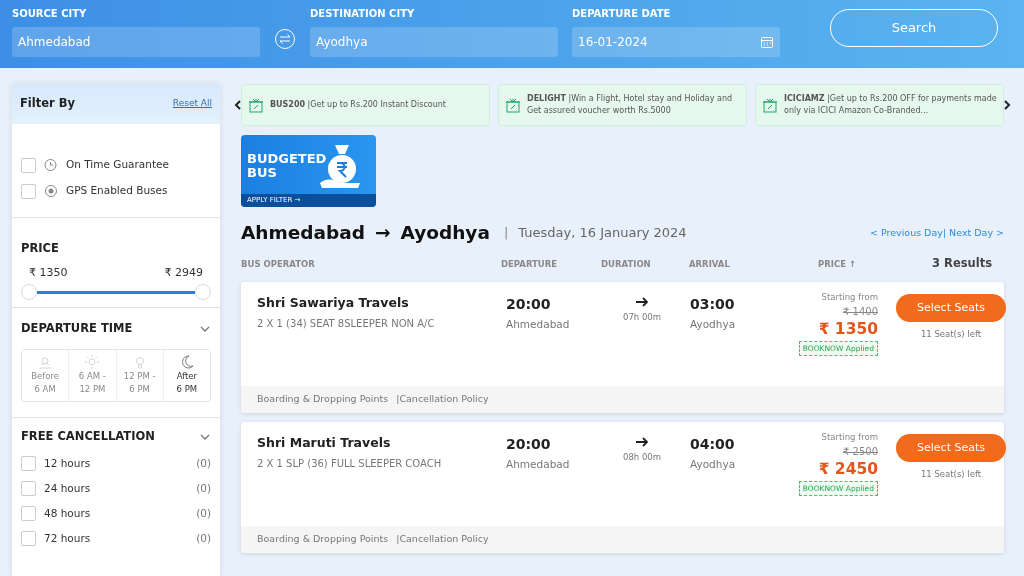 The width and height of the screenshot is (1024, 576). I want to click on operator-name: Shri Maruti Travels, so click(324, 443).